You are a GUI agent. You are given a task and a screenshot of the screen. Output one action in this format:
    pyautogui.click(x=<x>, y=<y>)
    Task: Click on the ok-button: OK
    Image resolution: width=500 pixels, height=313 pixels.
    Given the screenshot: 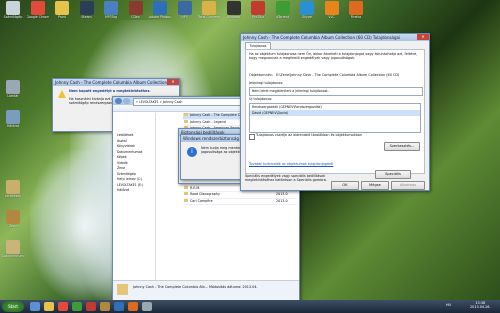 What is the action you would take?
    pyautogui.click(x=345, y=185)
    